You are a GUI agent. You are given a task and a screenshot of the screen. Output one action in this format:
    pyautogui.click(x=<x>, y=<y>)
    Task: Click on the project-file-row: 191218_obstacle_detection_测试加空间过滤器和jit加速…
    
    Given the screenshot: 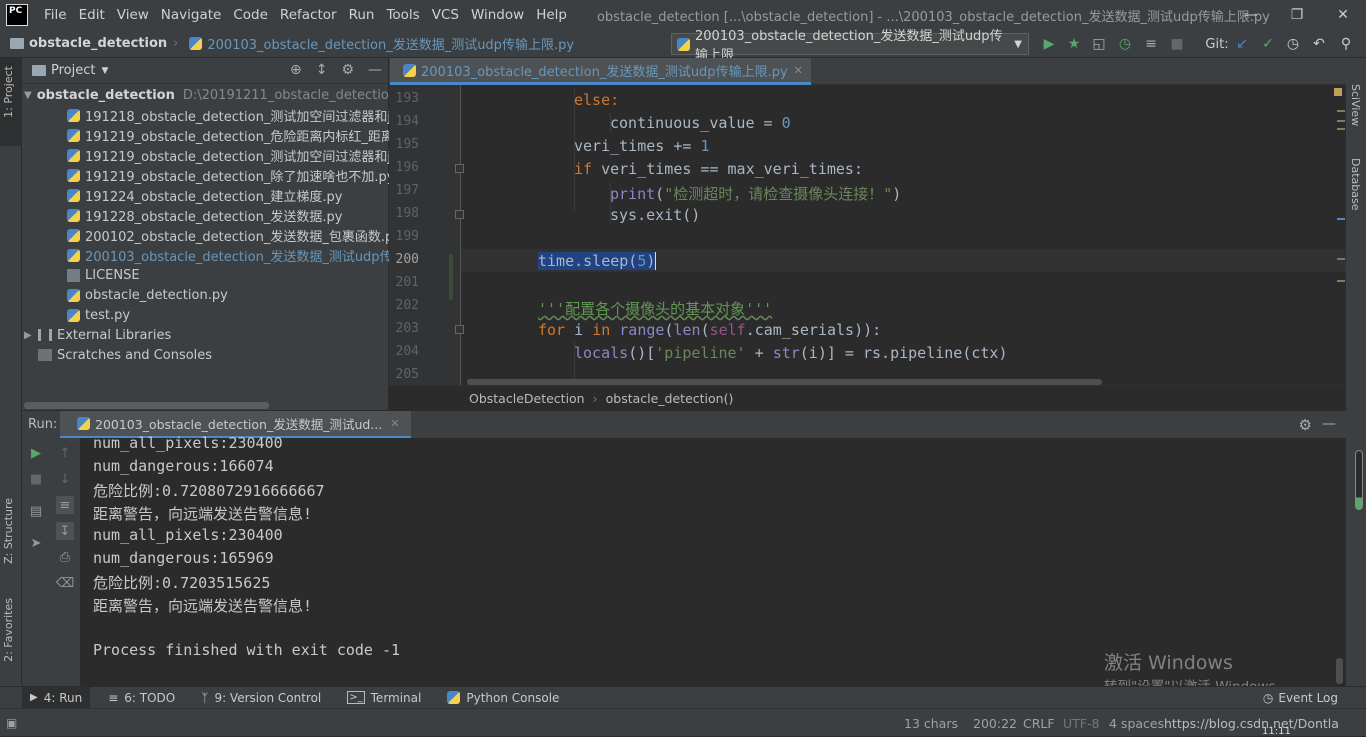 What is the action you would take?
    pyautogui.click(x=225, y=115)
    